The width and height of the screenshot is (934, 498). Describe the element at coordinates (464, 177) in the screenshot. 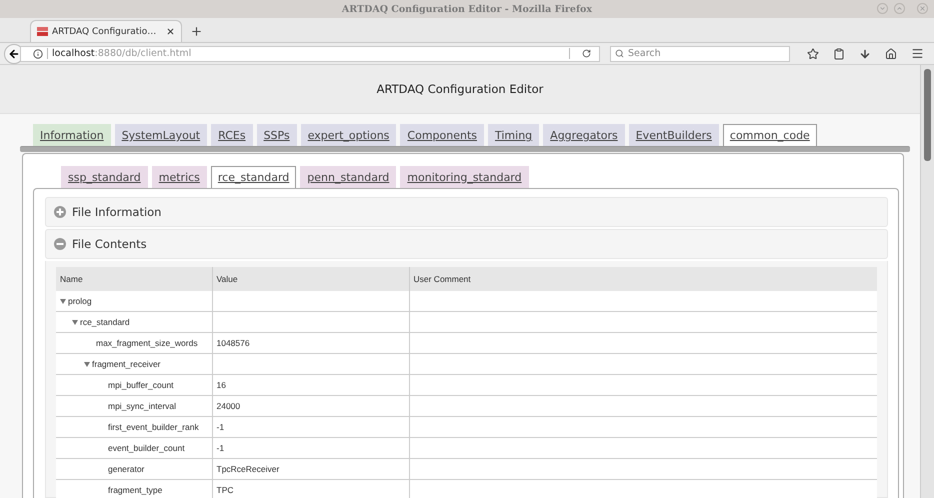

I see `tab: monitoring_standard` at that location.